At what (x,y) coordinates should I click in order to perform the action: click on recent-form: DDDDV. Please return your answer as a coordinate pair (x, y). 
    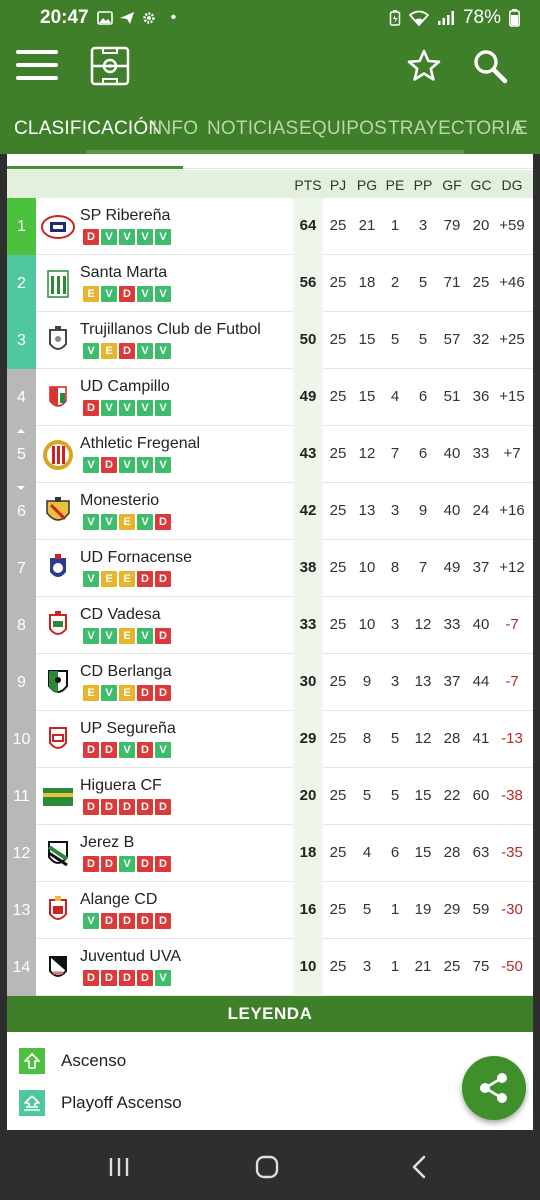
    Looking at the image, I should click on (127, 978).